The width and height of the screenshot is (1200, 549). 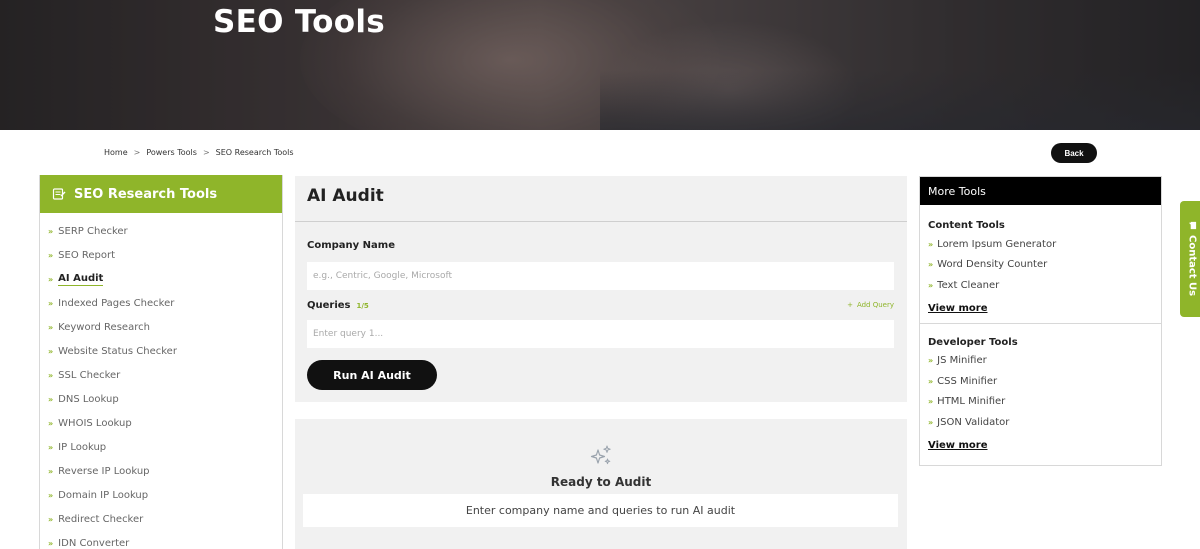 What do you see at coordinates (103, 495) in the screenshot?
I see `sidebar-item-label: Domain IP Lookup` at bounding box center [103, 495].